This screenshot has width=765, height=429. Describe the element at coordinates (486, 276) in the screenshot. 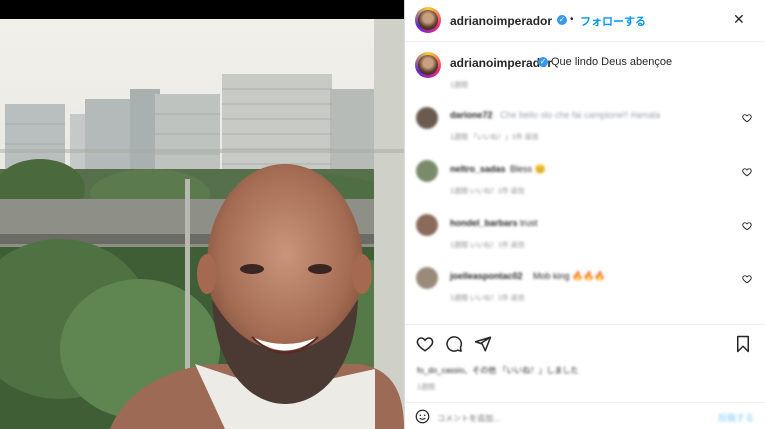

I see `comment-username: joelleaspontac02` at that location.